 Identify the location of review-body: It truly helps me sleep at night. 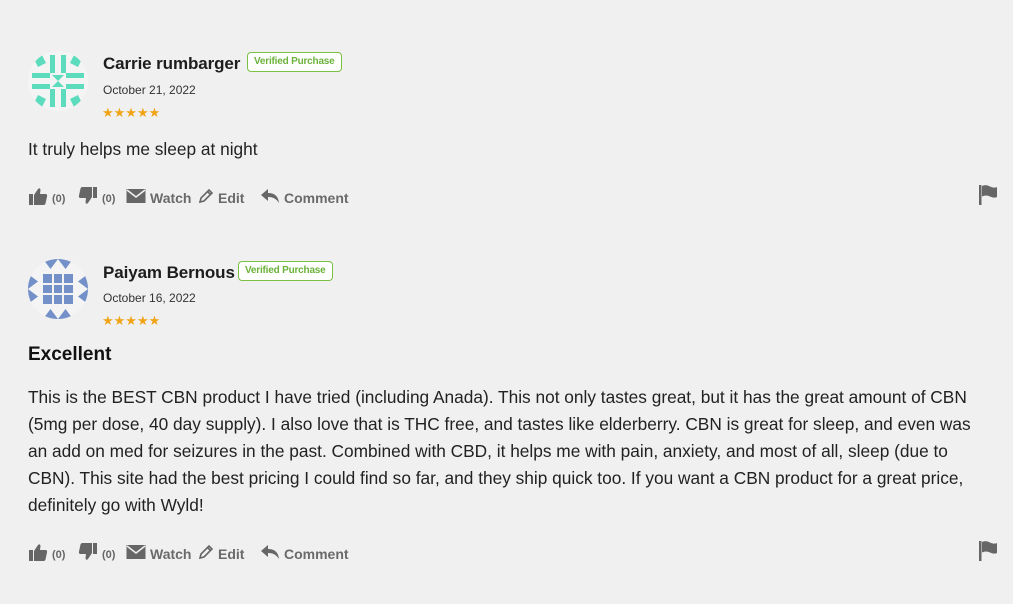
(143, 149).